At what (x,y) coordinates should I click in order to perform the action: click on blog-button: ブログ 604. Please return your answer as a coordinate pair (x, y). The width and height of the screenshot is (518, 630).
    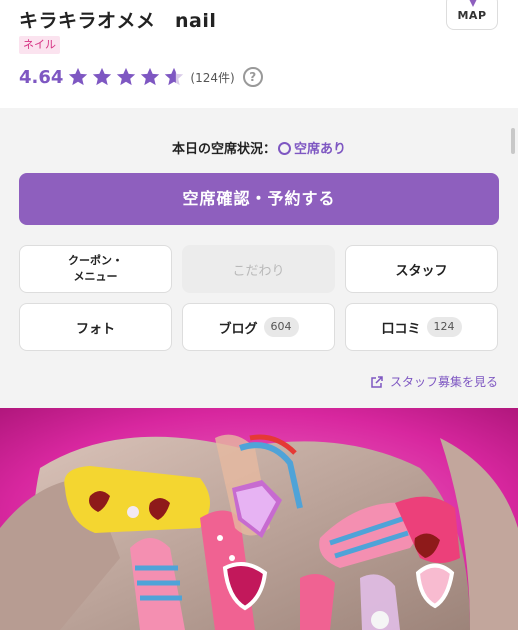
    Looking at the image, I should click on (258, 327).